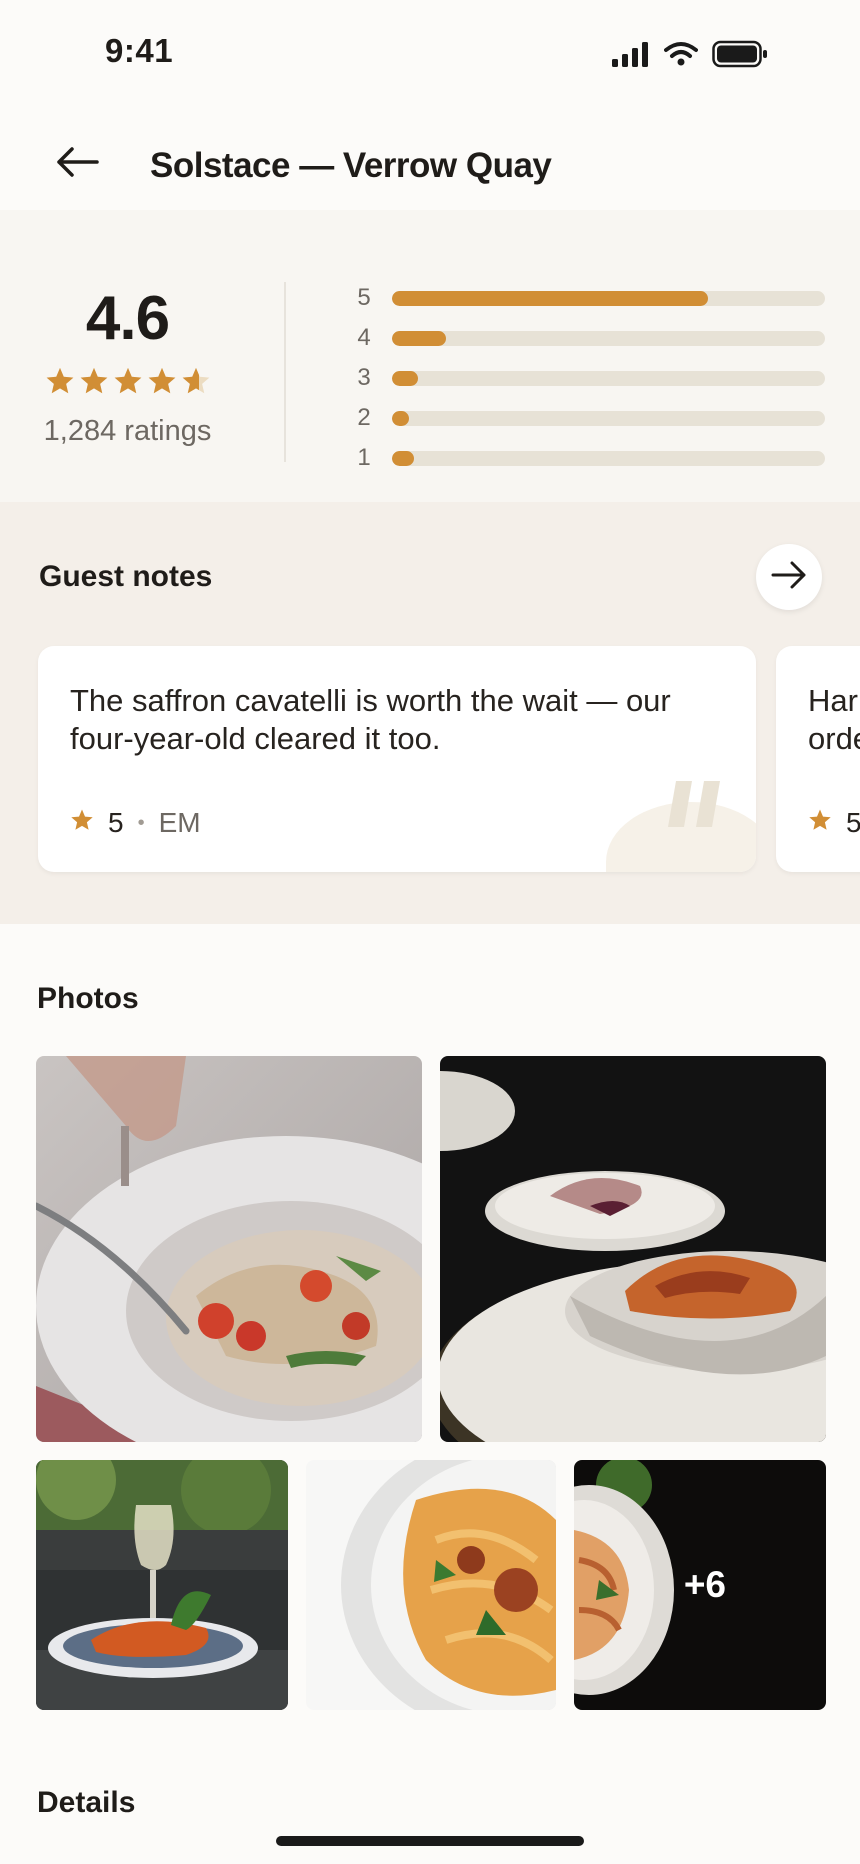 This screenshot has height=1864, width=860. I want to click on distribution-label: 5, so click(364, 297).